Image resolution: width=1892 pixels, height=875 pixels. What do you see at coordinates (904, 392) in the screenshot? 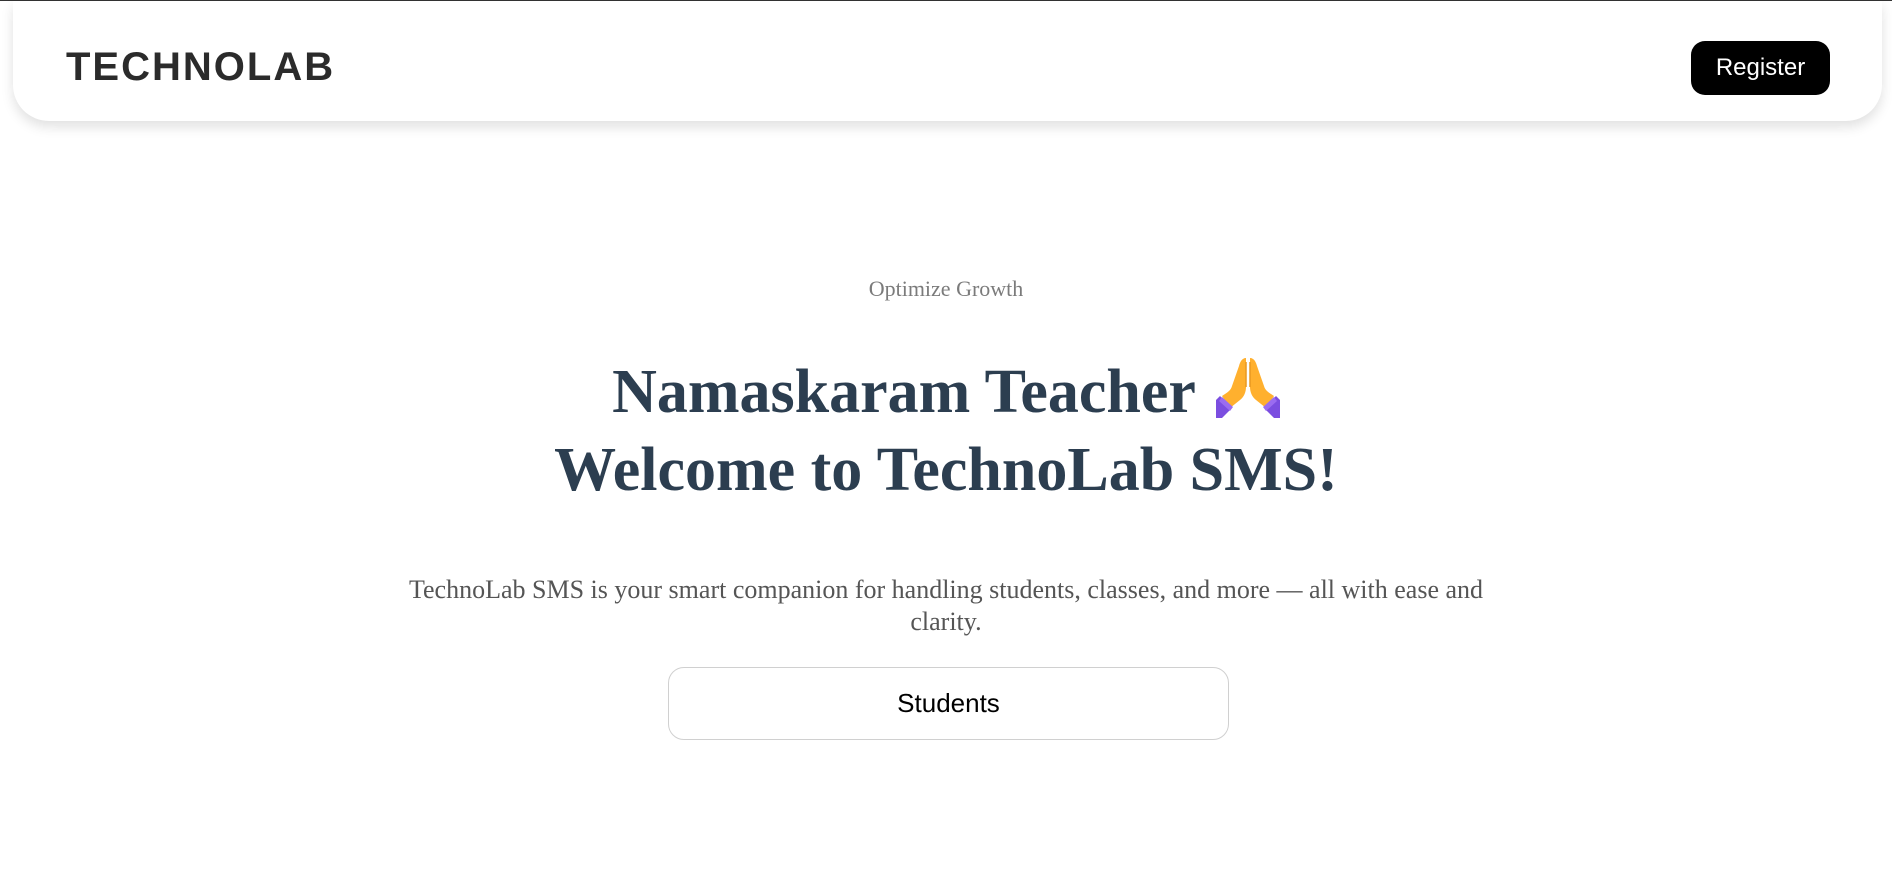
I see `greeting-text: Namaskaram Teacher` at bounding box center [904, 392].